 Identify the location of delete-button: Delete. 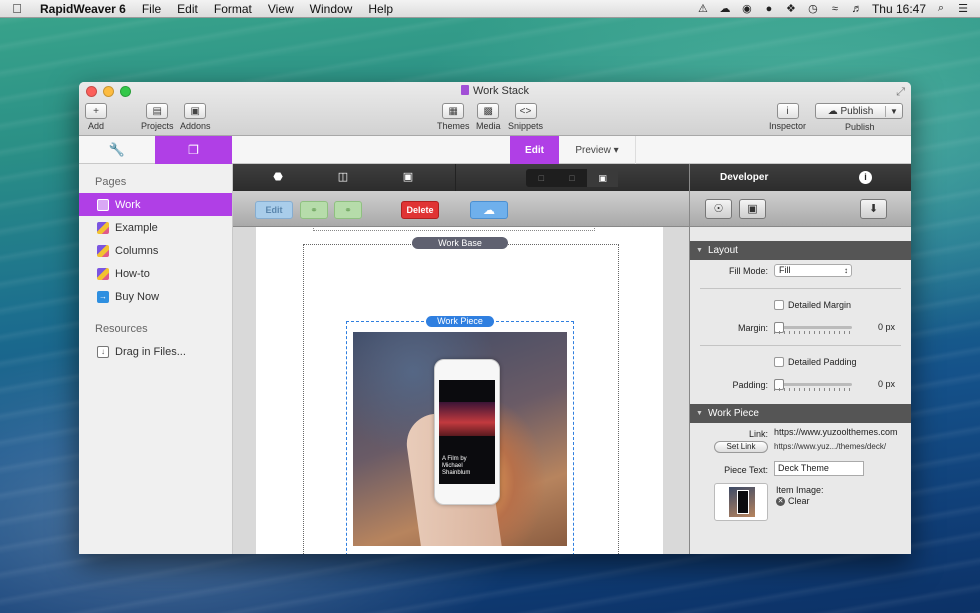
(420, 210).